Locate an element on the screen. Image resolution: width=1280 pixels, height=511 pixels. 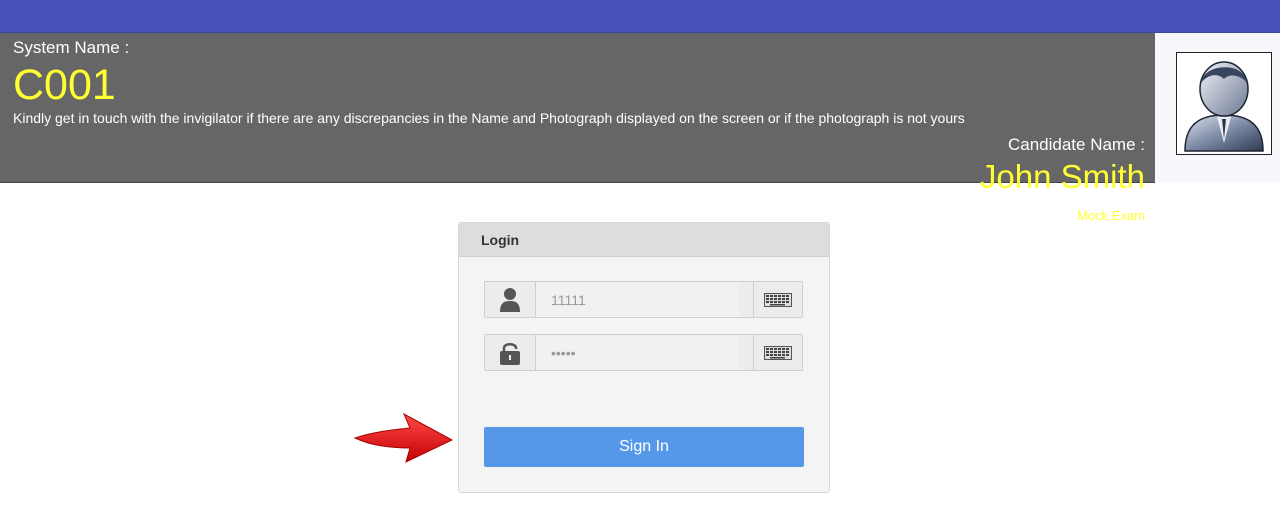
password-field is located at coordinates (643, 352).